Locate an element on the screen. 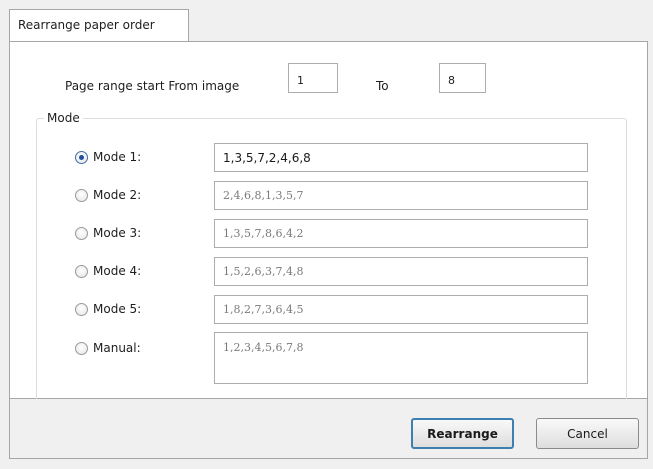  manual-label: Manual: is located at coordinates (117, 348).